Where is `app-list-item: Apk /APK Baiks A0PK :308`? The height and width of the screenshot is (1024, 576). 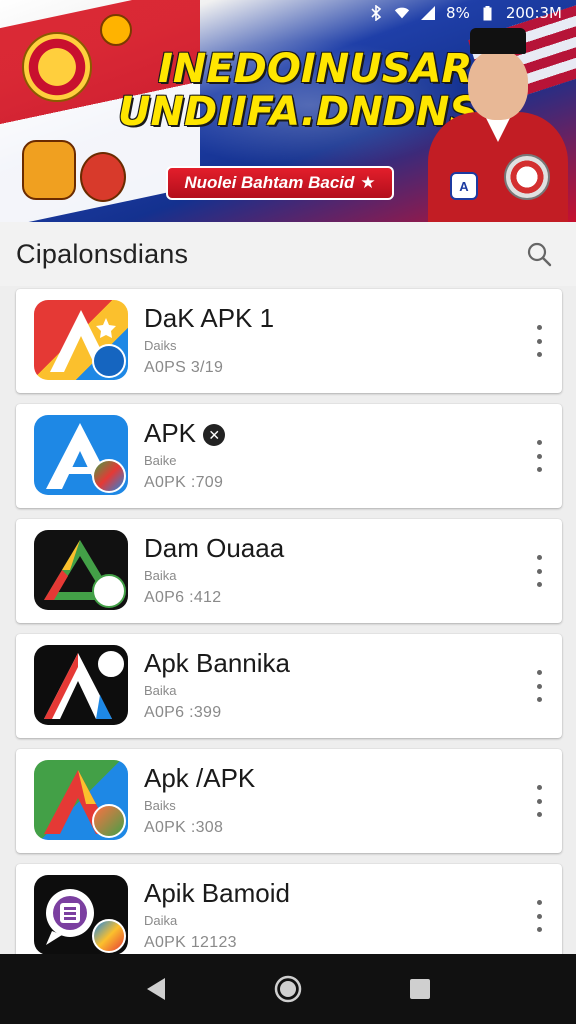 app-list-item: Apk /APK Baiks A0PK :308 is located at coordinates (289, 801).